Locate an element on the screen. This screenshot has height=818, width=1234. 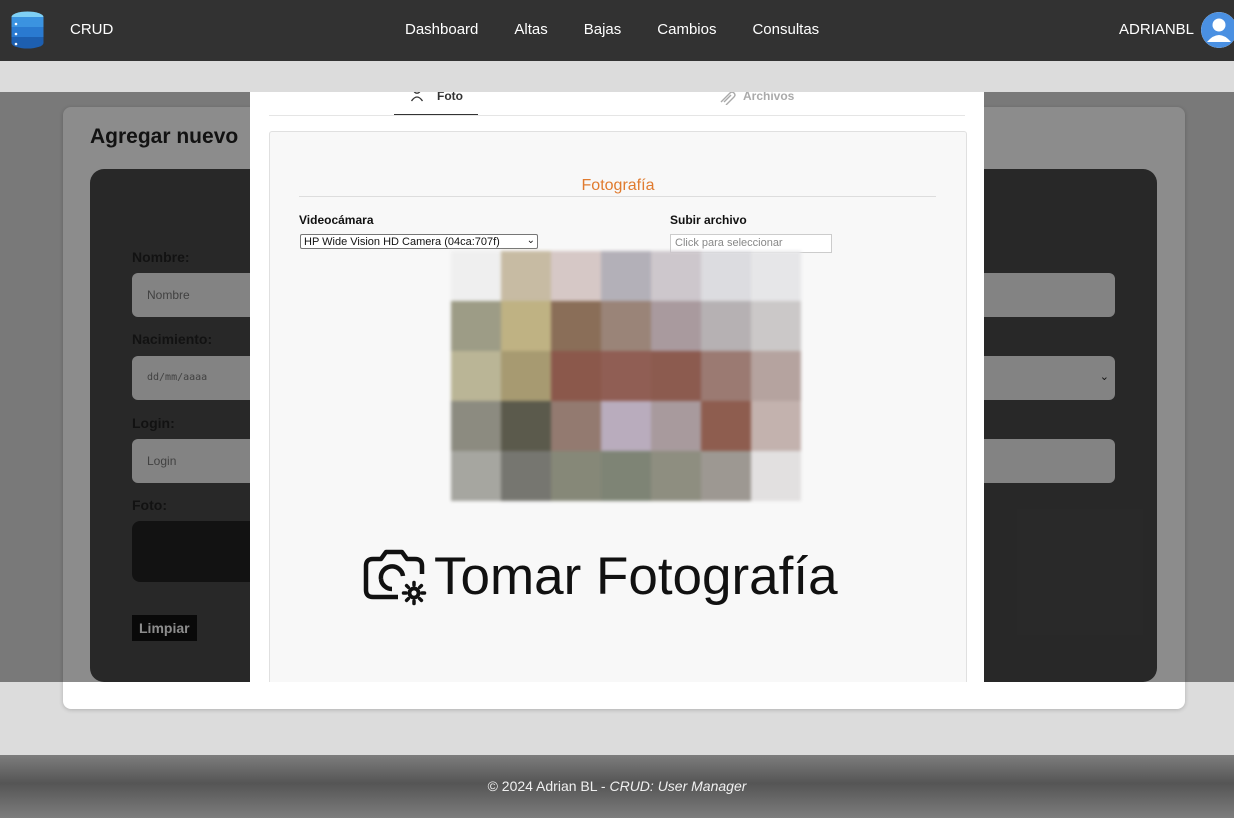
tab-foto: Foto is located at coordinates (436, 104).